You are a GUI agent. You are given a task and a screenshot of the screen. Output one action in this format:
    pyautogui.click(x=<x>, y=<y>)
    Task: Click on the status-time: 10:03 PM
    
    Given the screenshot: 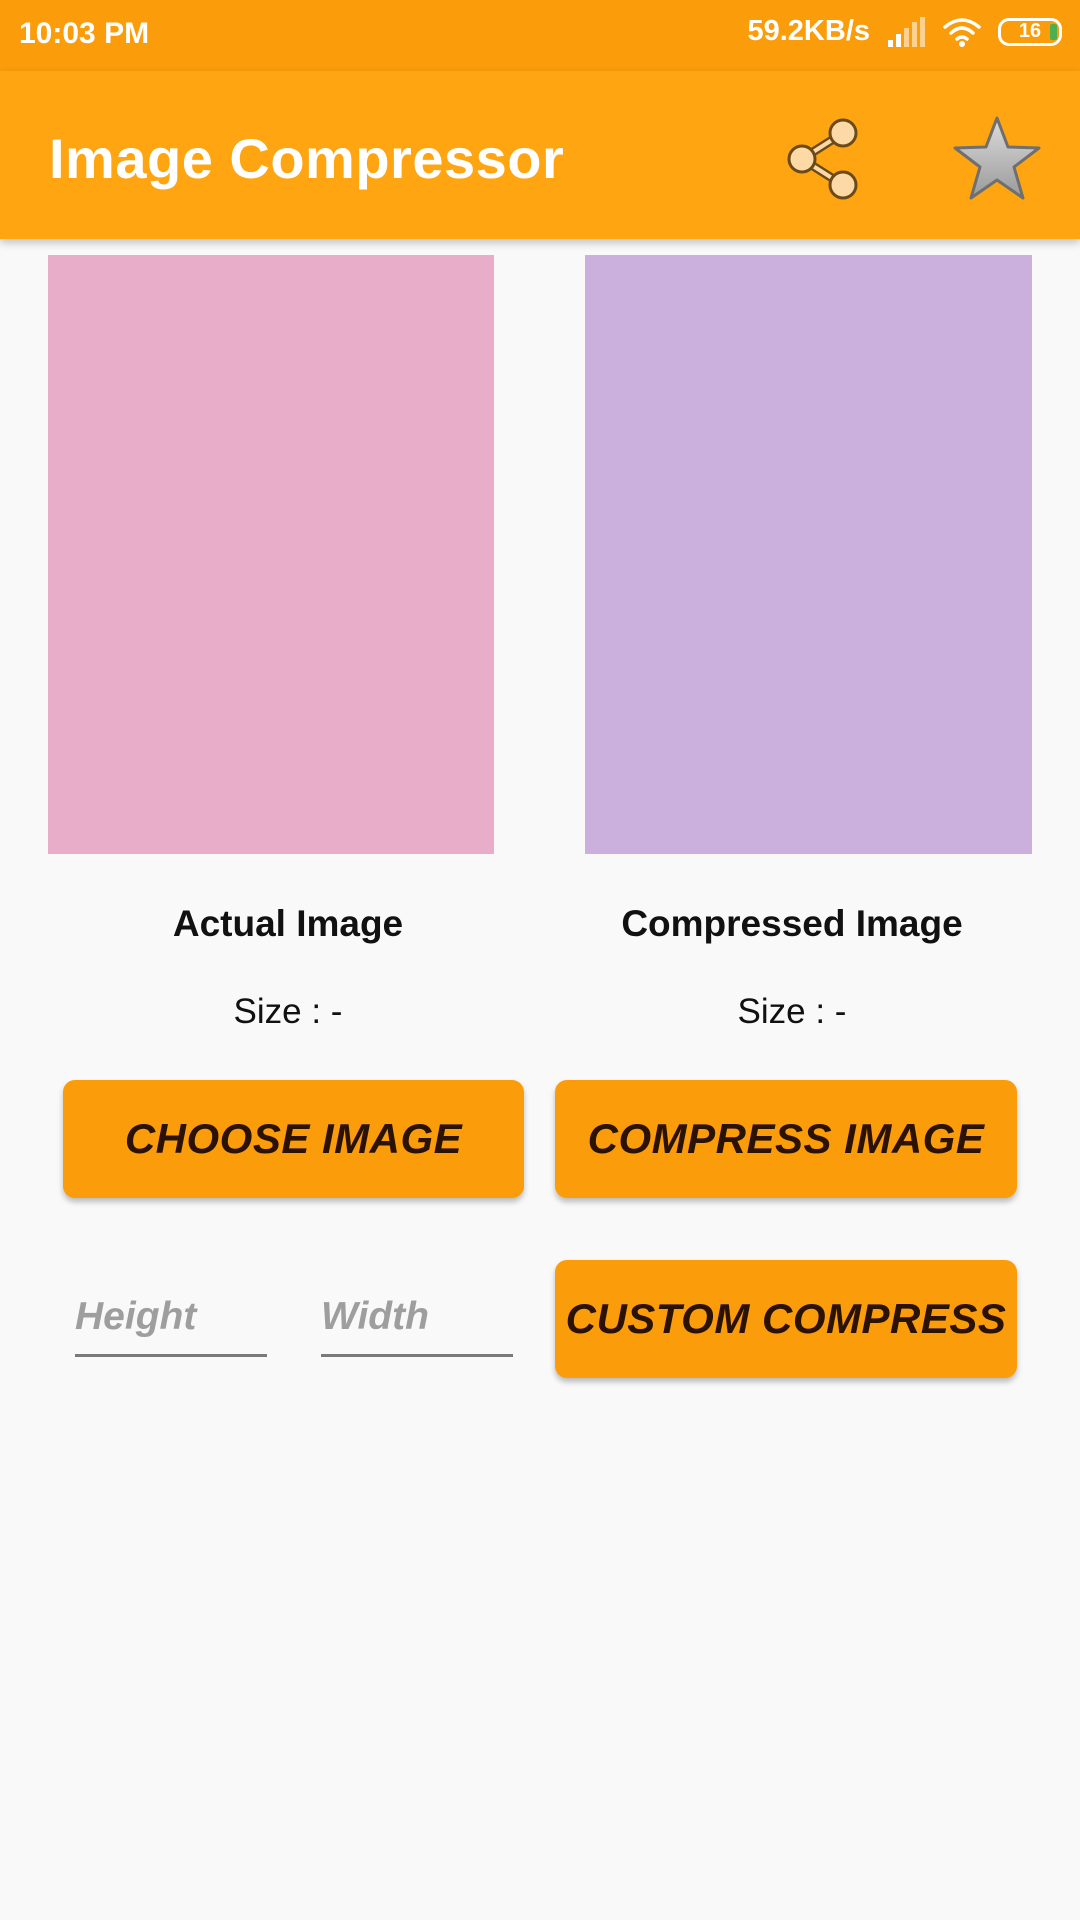 What is the action you would take?
    pyautogui.click(x=84, y=33)
    